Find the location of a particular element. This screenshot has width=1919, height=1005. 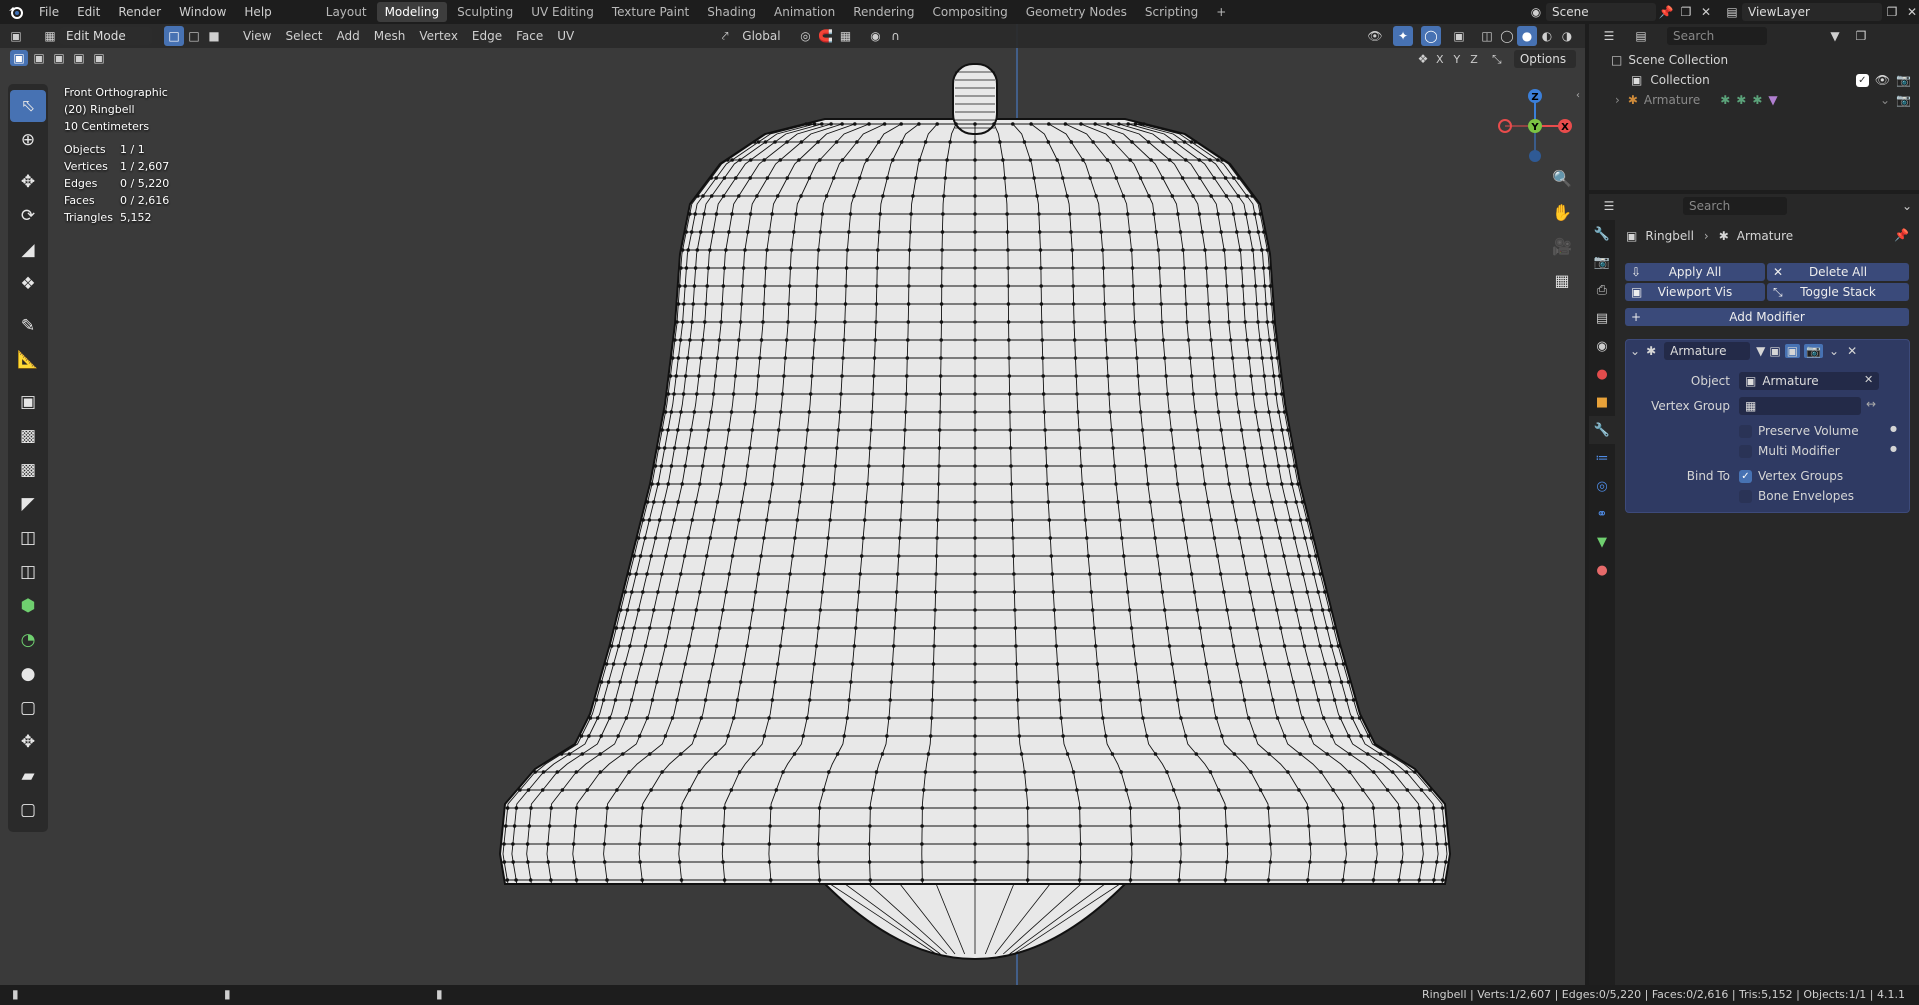

edge-select-icon: □ is located at coordinates (194, 36).